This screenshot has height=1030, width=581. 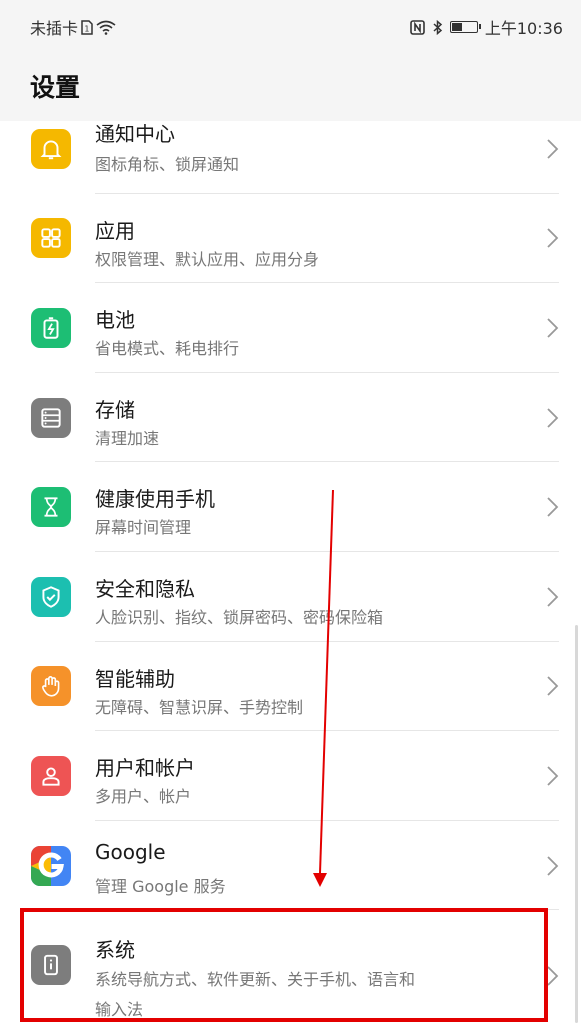 What do you see at coordinates (290, 597) in the screenshot?
I see `settings-item-security: 安全和隐私 人脸识别、指纹、锁屏密码、密码保险箱` at bounding box center [290, 597].